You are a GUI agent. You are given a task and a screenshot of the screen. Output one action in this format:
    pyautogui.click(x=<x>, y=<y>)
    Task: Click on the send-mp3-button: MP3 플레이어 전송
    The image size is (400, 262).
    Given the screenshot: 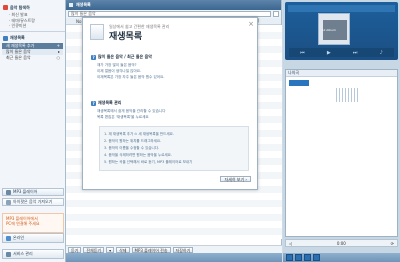 What is the action you would take?
    pyautogui.click(x=151, y=249)
    